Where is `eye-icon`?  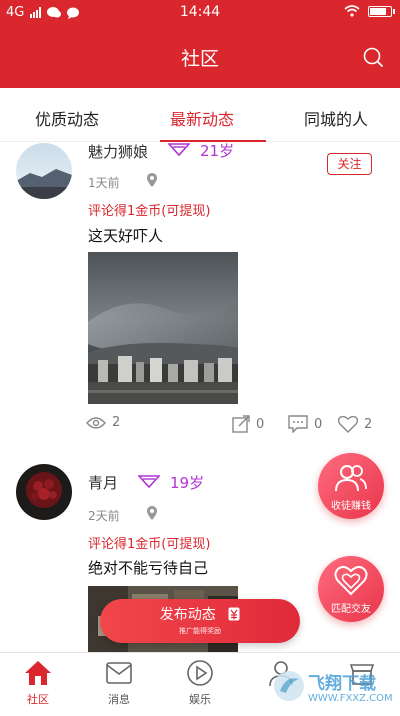 eye-icon is located at coordinates (96, 422).